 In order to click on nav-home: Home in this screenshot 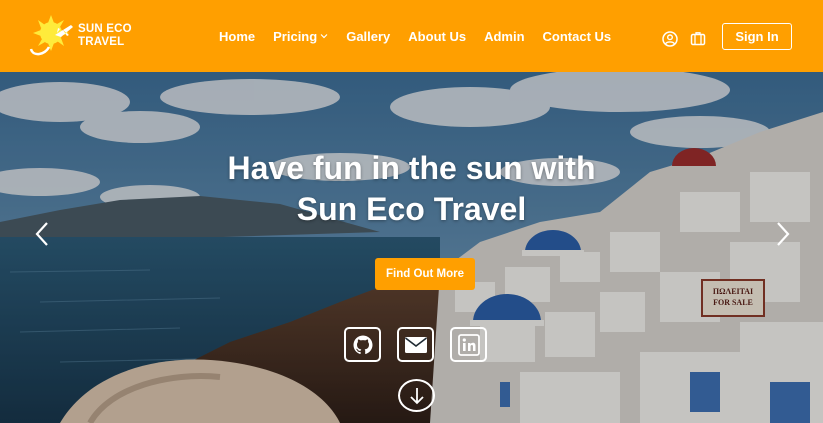, I will do `click(237, 36)`.